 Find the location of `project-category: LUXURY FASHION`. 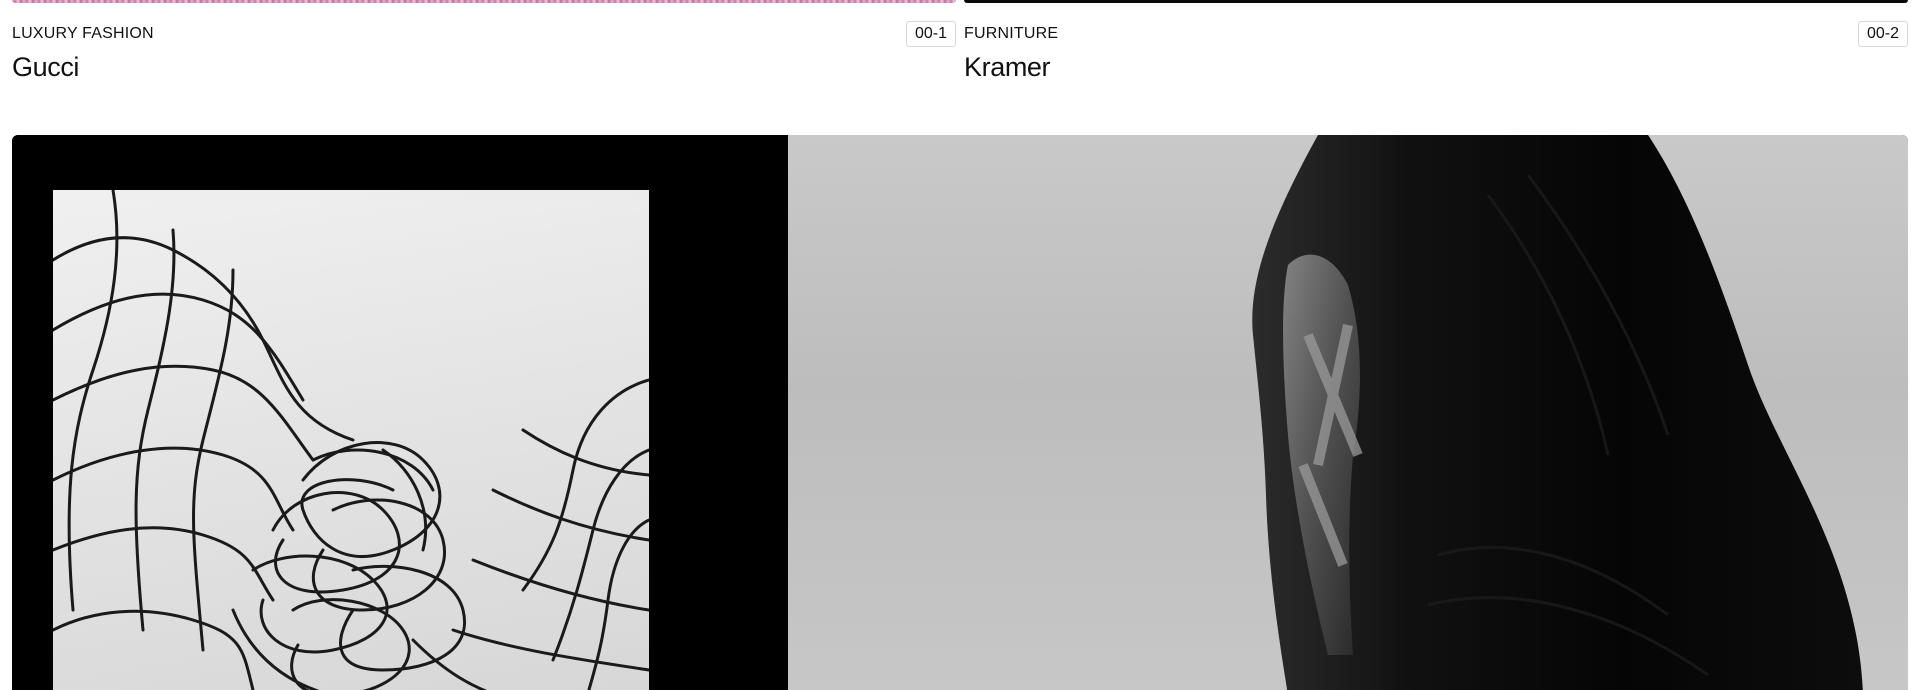

project-category: LUXURY FASHION is located at coordinates (83, 33).